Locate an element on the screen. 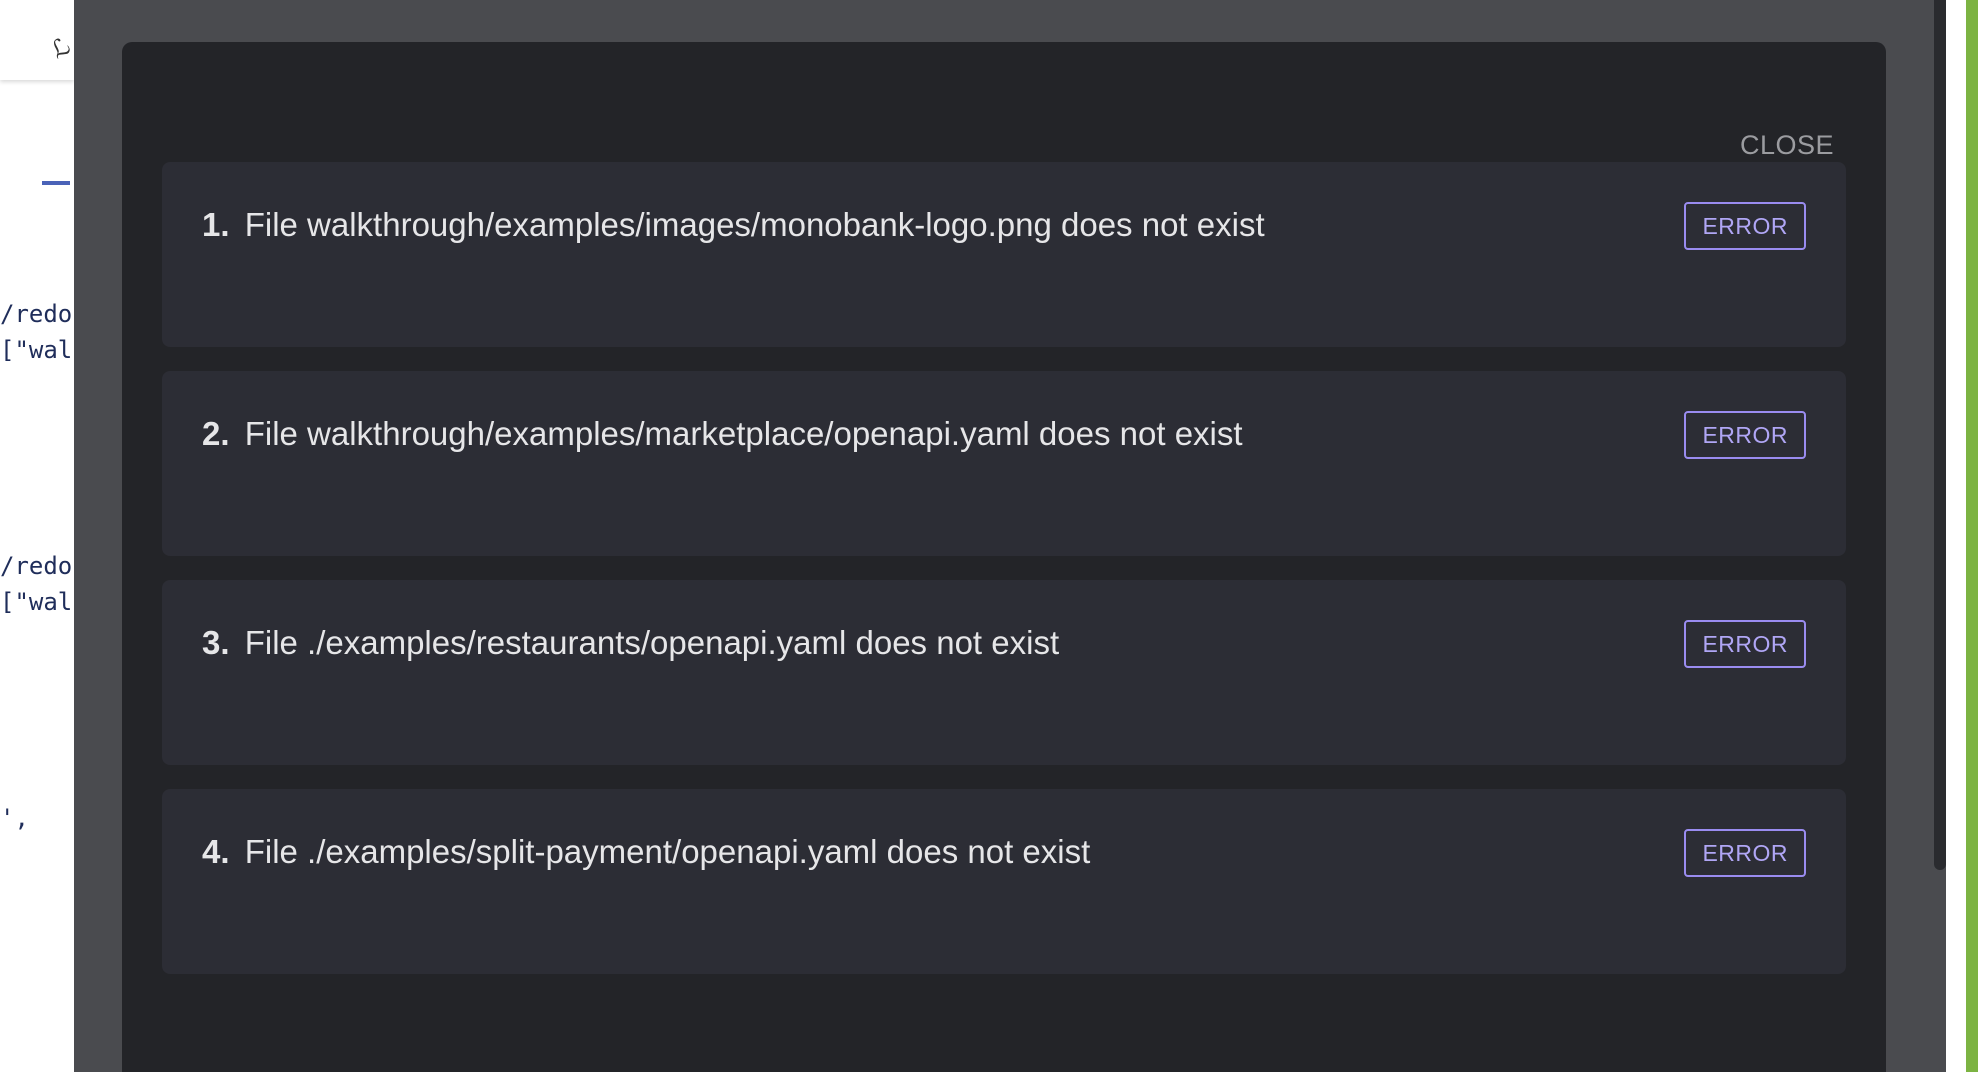 The width and height of the screenshot is (1978, 1072). close-button: CLOSE is located at coordinates (1787, 145).